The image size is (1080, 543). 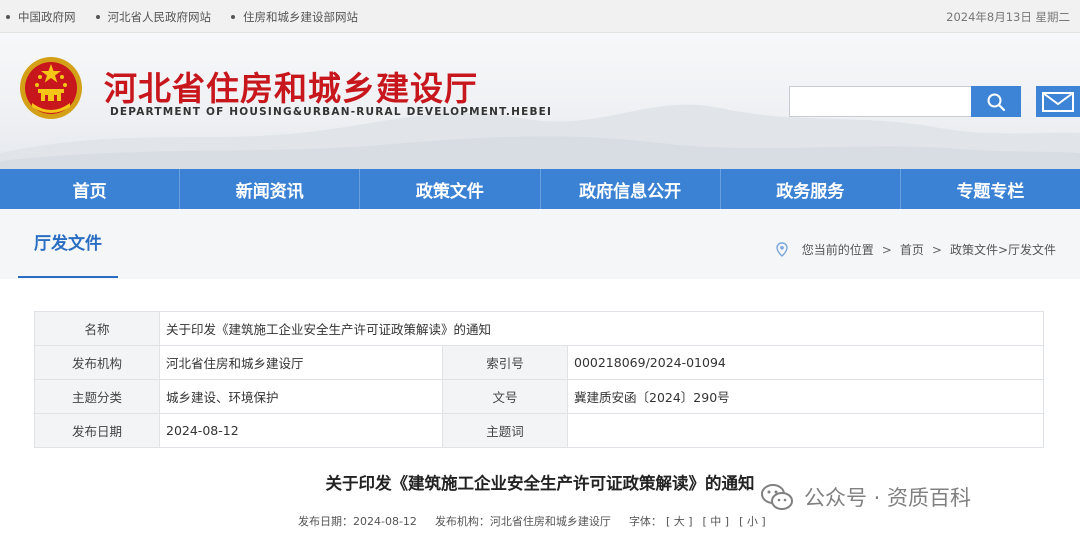 I want to click on font-small-button: [ 小 ], so click(x=752, y=521).